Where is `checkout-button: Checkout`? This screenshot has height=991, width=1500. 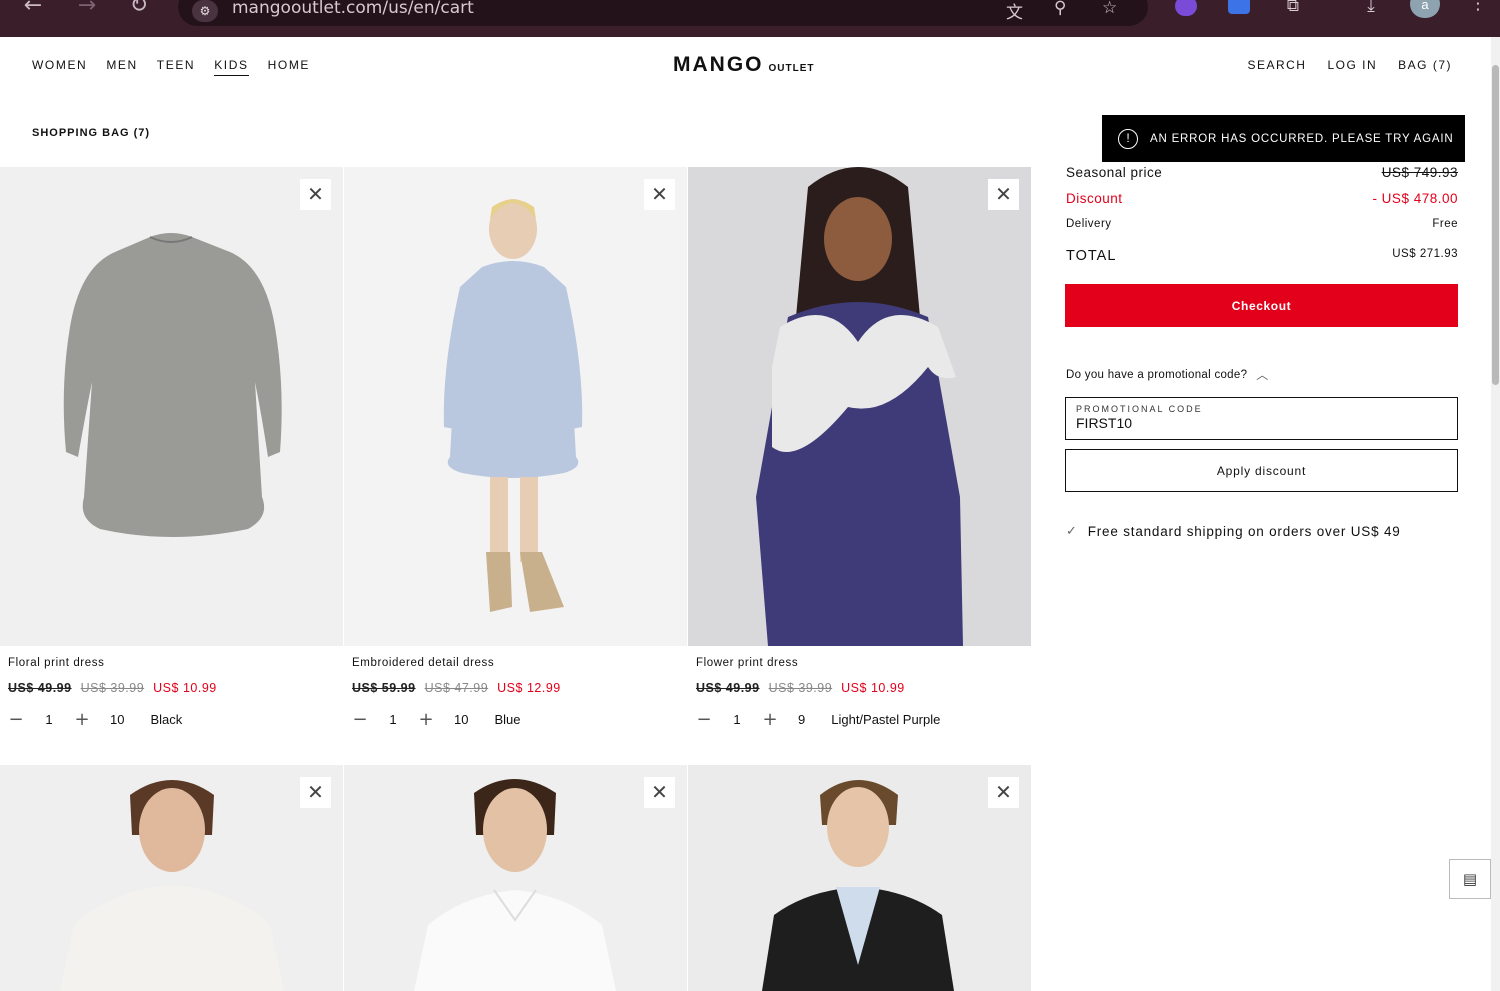
checkout-button: Checkout is located at coordinates (1261, 305).